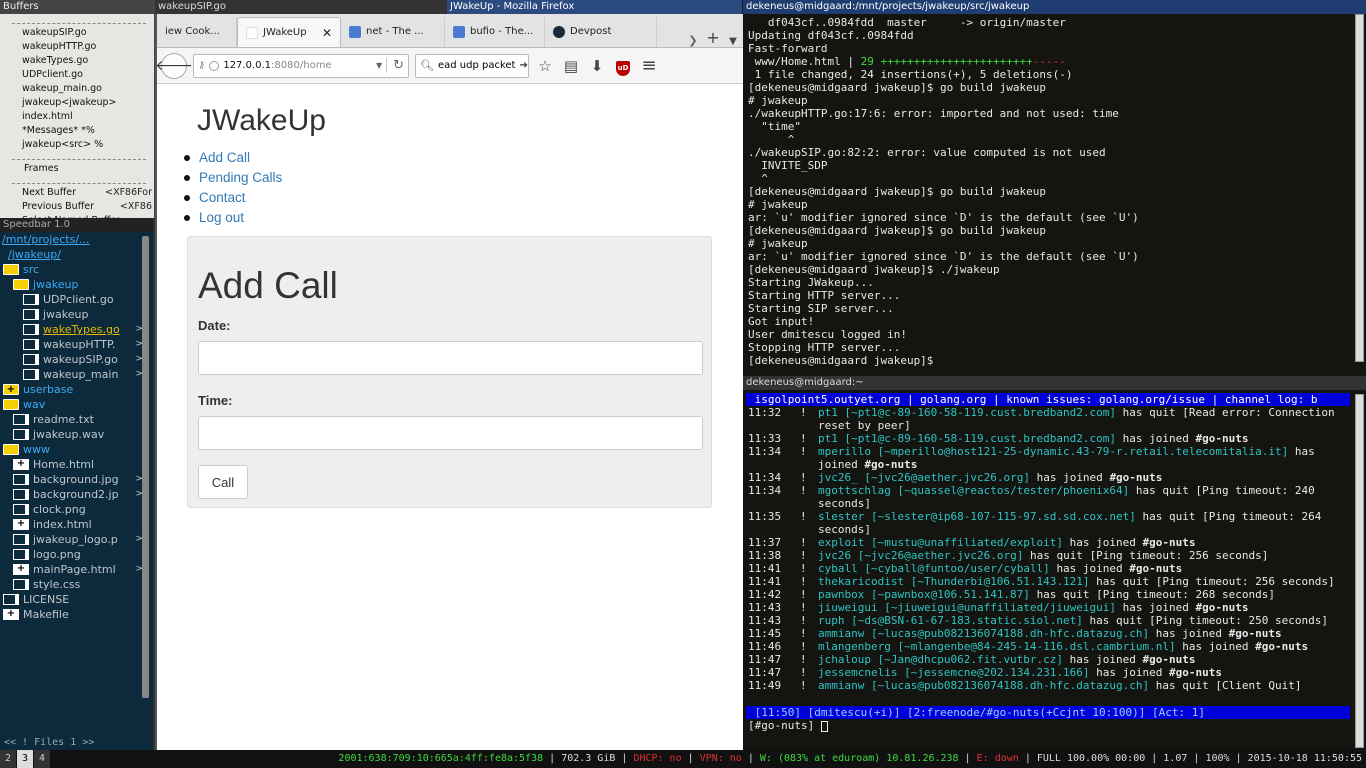 This screenshot has width=1366, height=768. What do you see at coordinates (76, 389) in the screenshot?
I see `speedbar-entry: + userbase` at bounding box center [76, 389].